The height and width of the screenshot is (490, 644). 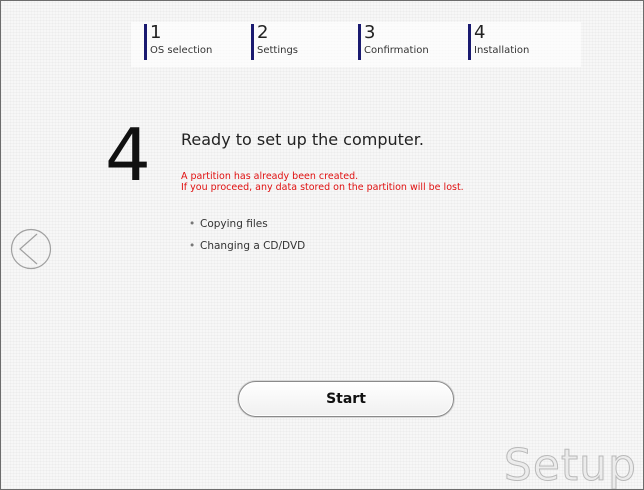 What do you see at coordinates (156, 32) in the screenshot?
I see `step-number: 1` at bounding box center [156, 32].